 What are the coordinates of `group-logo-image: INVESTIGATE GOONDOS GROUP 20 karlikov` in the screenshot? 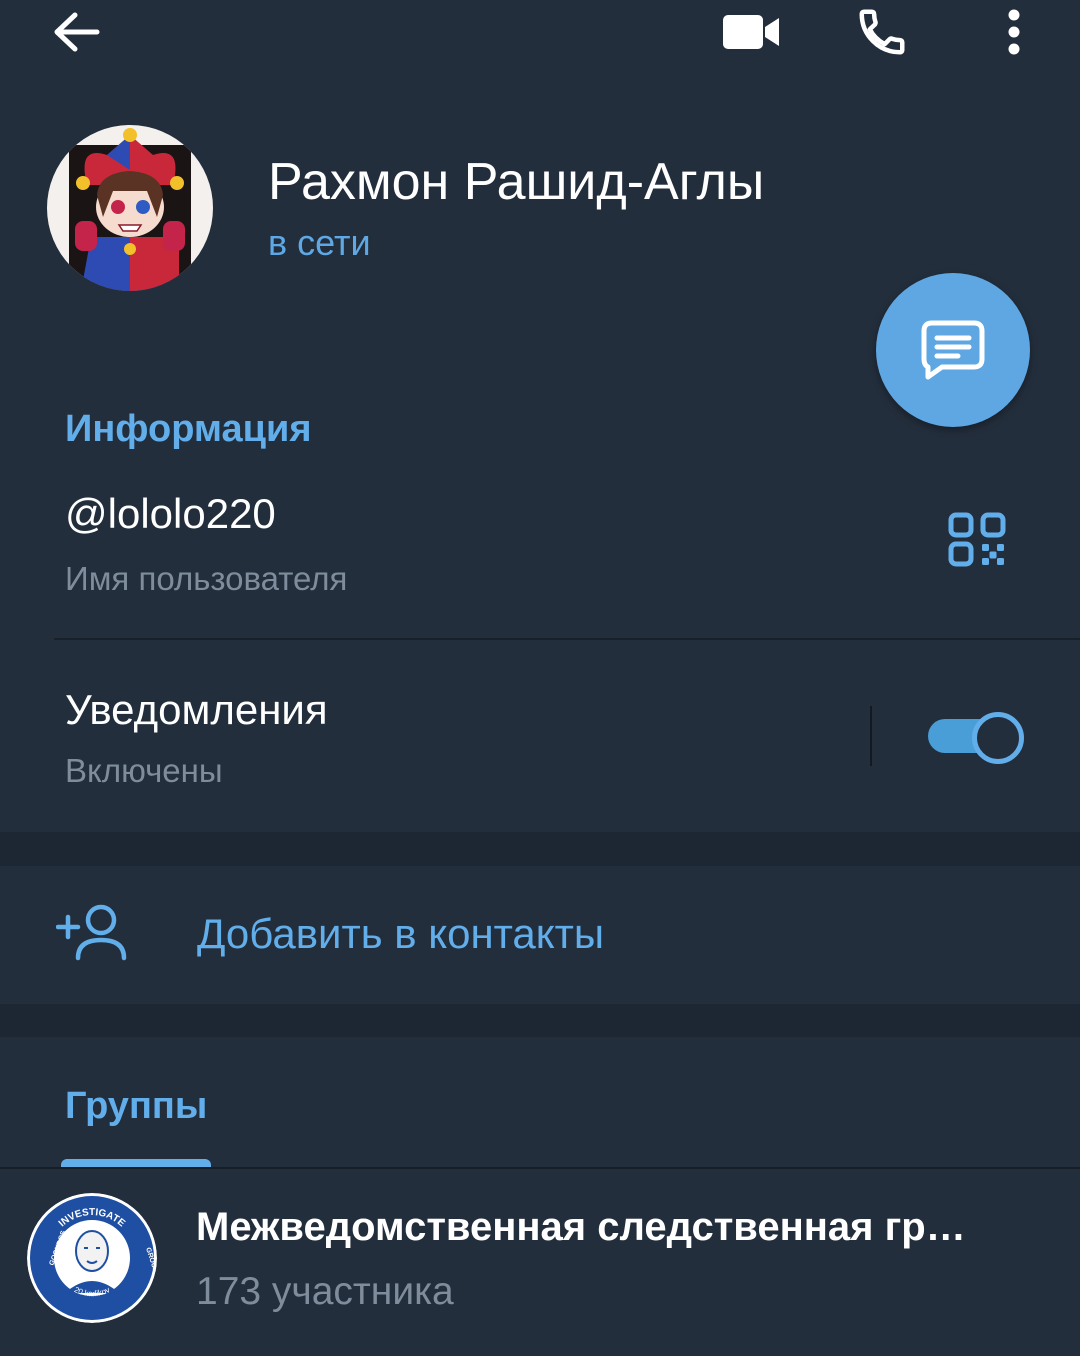 It's located at (92, 1258).